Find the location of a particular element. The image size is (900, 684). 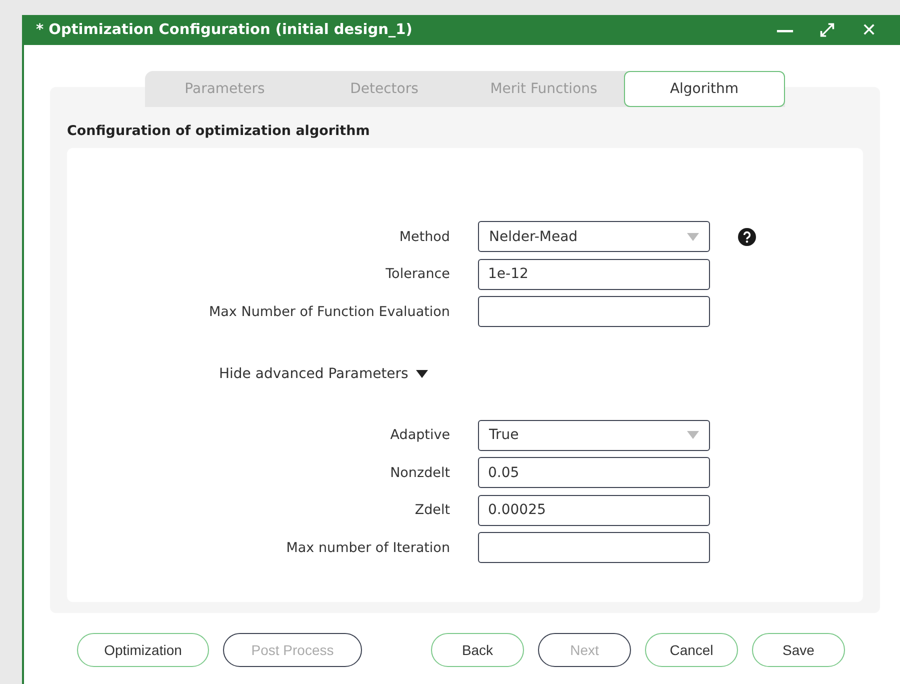

action-button: Optimization is located at coordinates (143, 650).